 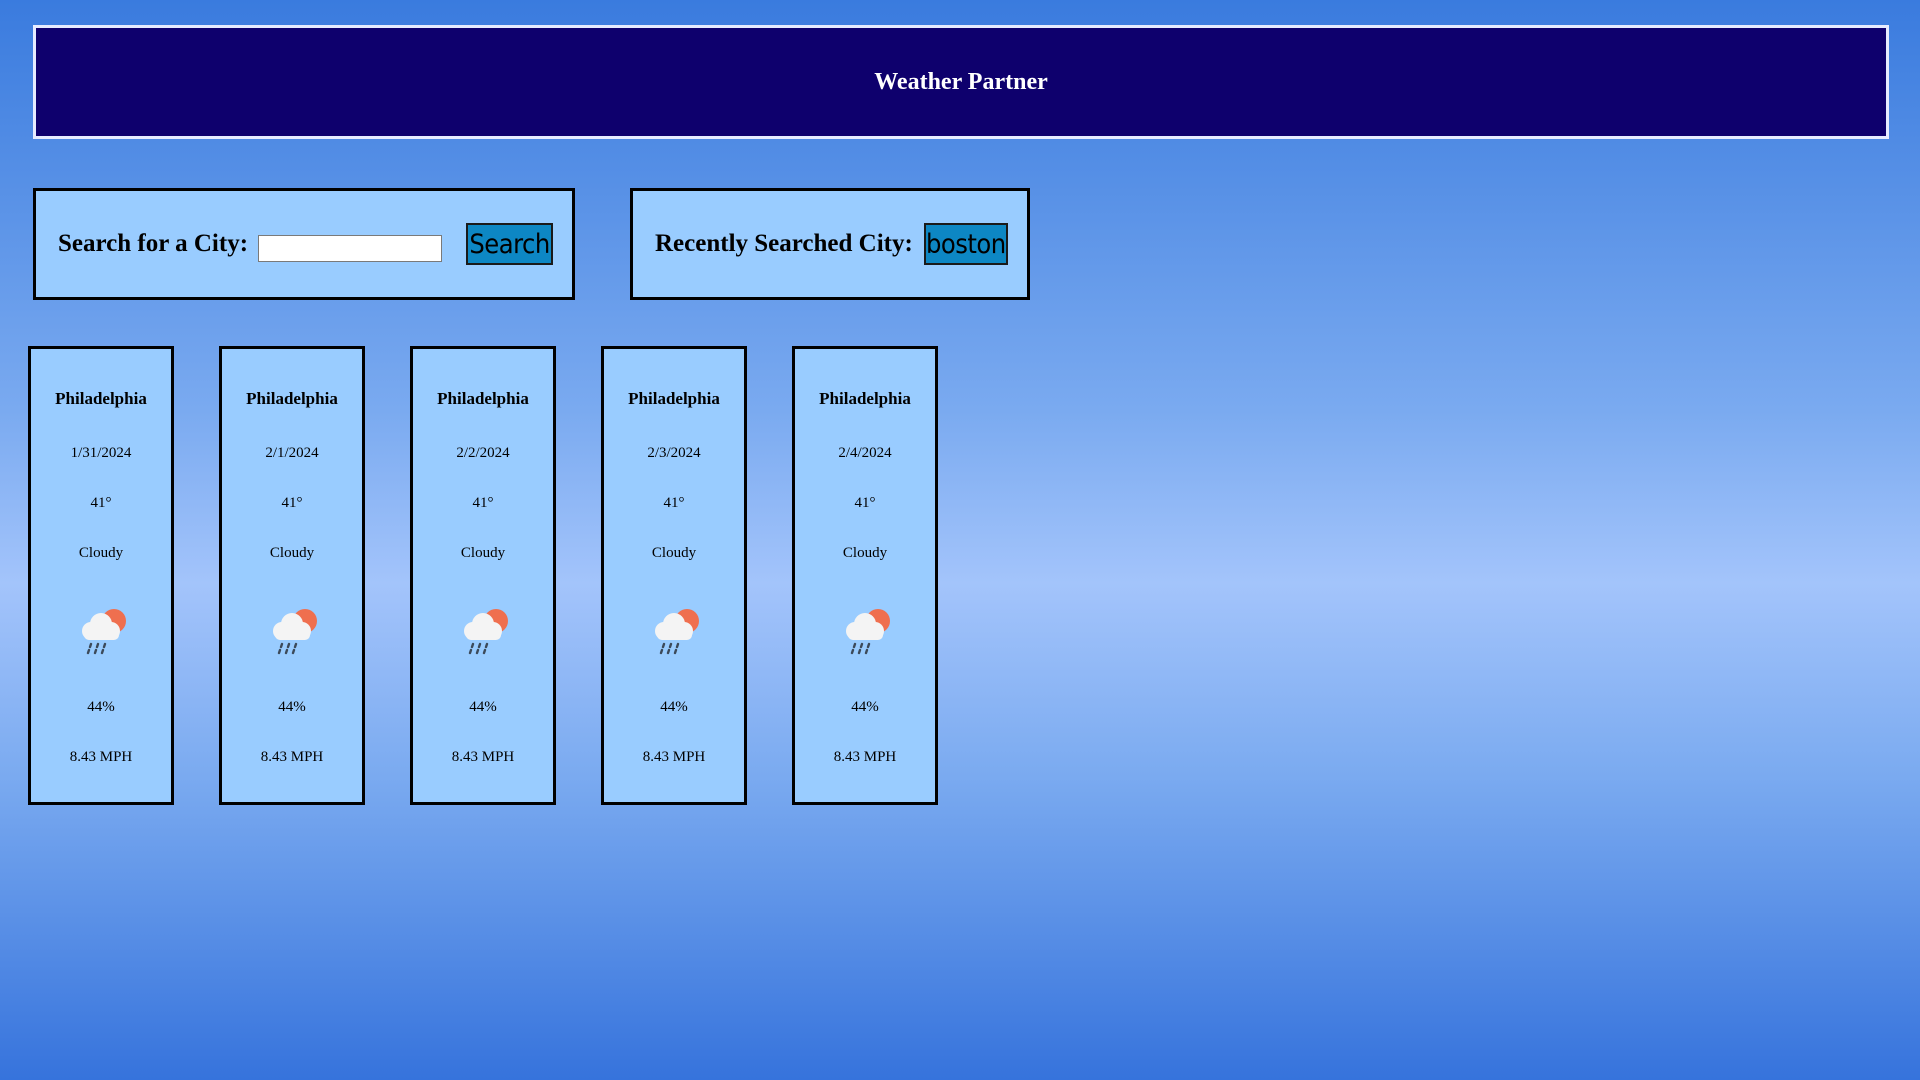 I want to click on forecast-date: 2/1/2024, so click(x=292, y=453).